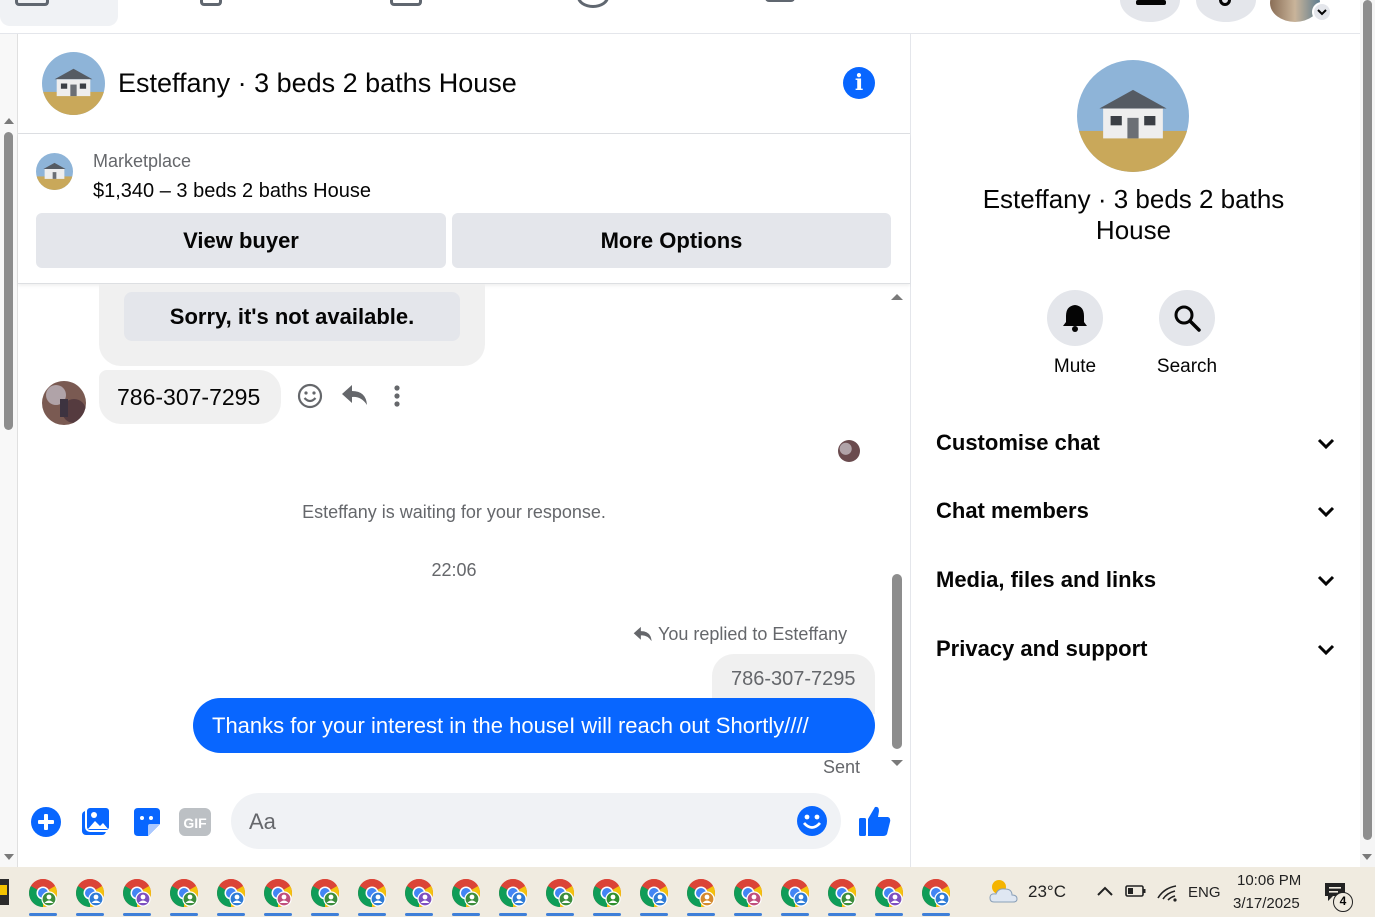  I want to click on clock-time: 10:06 PM, so click(1269, 880).